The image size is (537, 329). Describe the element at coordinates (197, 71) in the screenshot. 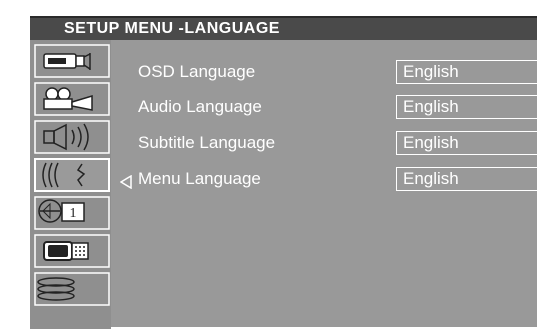

I see `setting-label: OSD Language` at that location.